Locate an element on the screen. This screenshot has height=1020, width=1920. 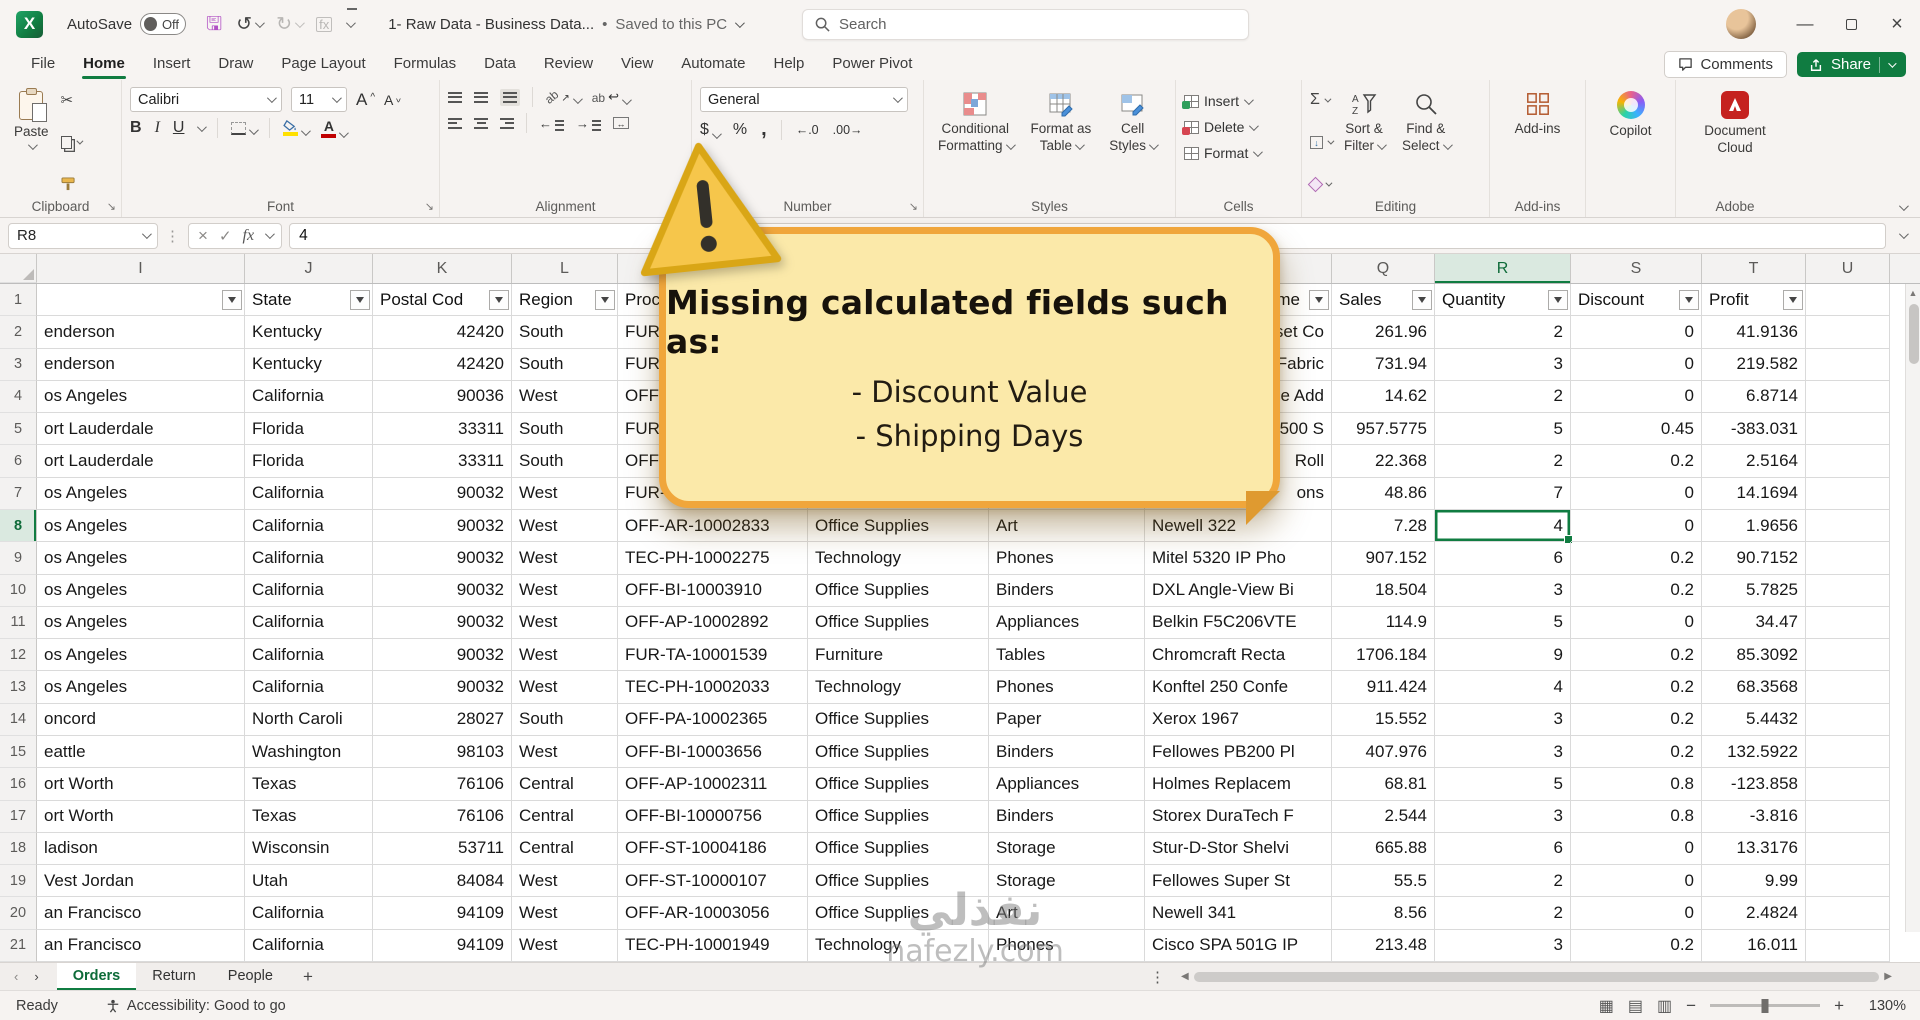
cell-Q20: 8.56 is located at coordinates (1383, 913).